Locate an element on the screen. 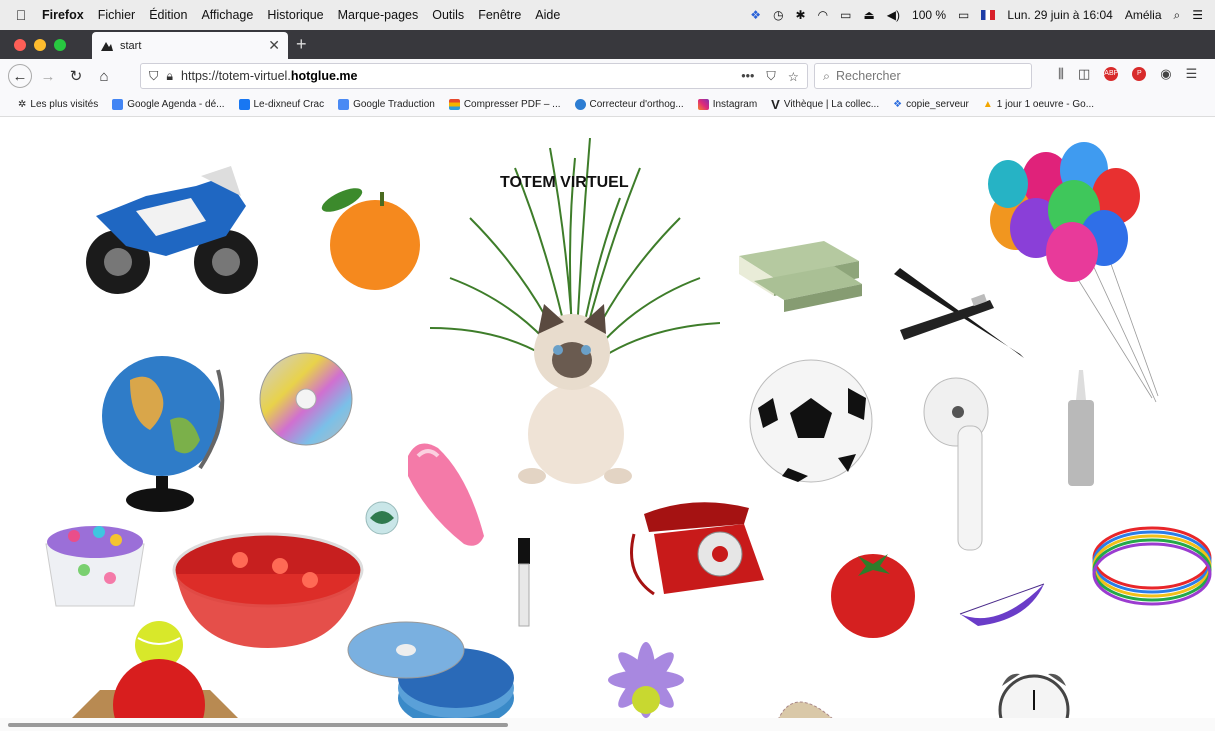 This screenshot has width=1215, height=731. pink-gloss-image is located at coordinates (444, 493).